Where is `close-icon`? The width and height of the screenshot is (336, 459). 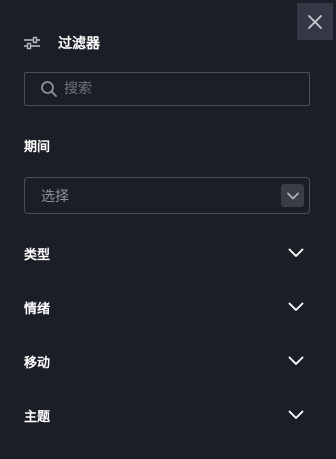 close-icon is located at coordinates (315, 21).